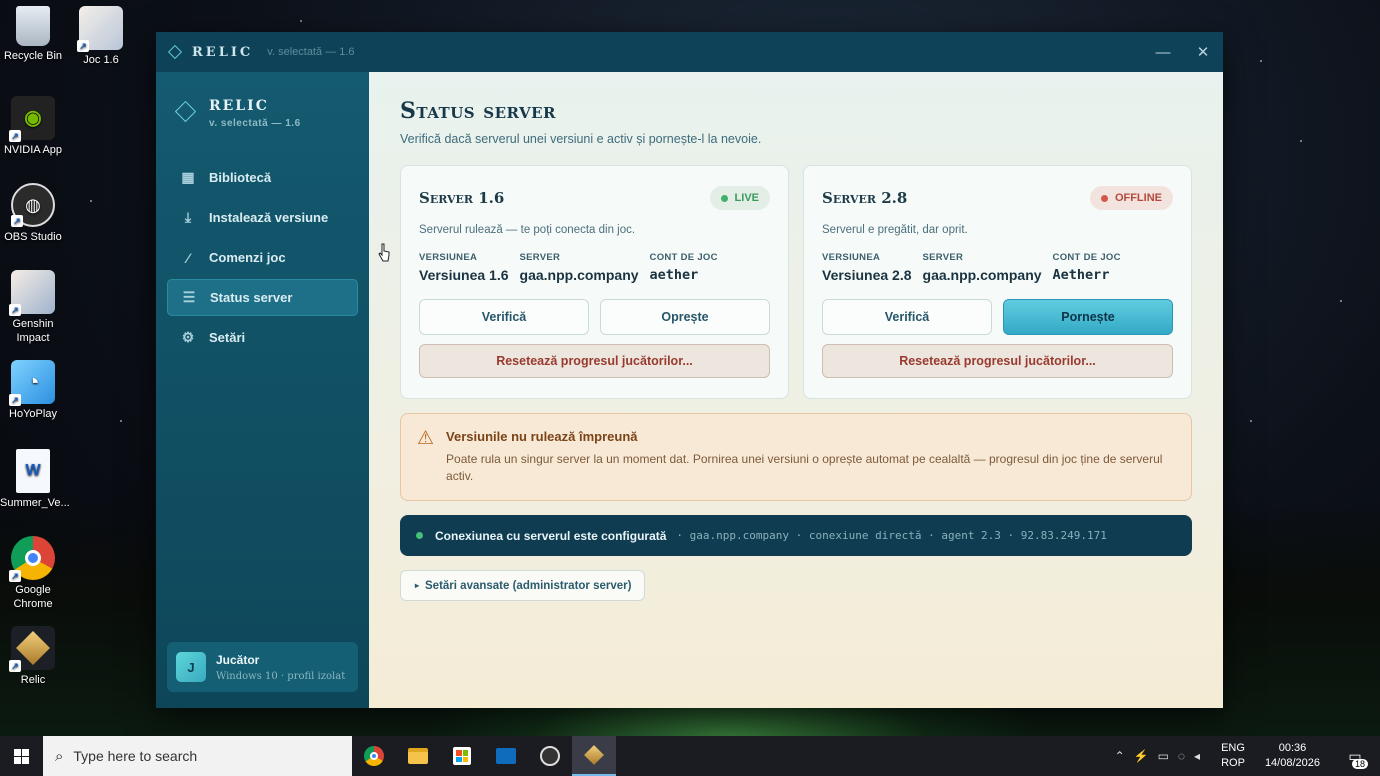 The width and height of the screenshot is (1380, 776). I want to click on start-button: Pornește, so click(1088, 317).